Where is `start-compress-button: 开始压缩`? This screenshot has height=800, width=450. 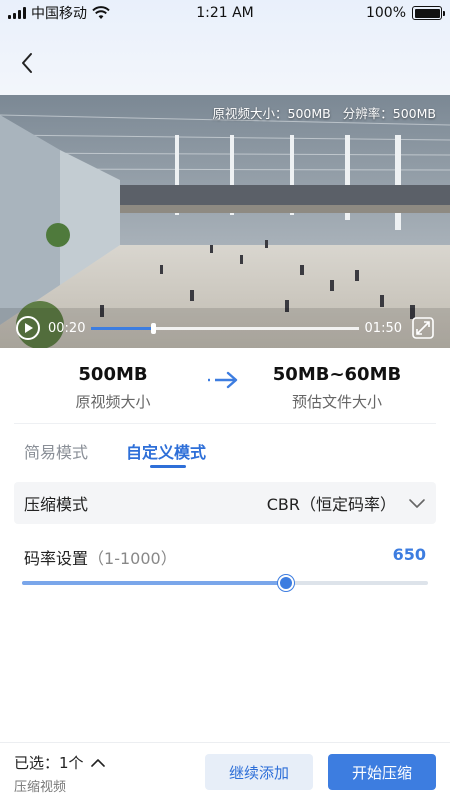
start-compress-button: 开始压缩 is located at coordinates (382, 772).